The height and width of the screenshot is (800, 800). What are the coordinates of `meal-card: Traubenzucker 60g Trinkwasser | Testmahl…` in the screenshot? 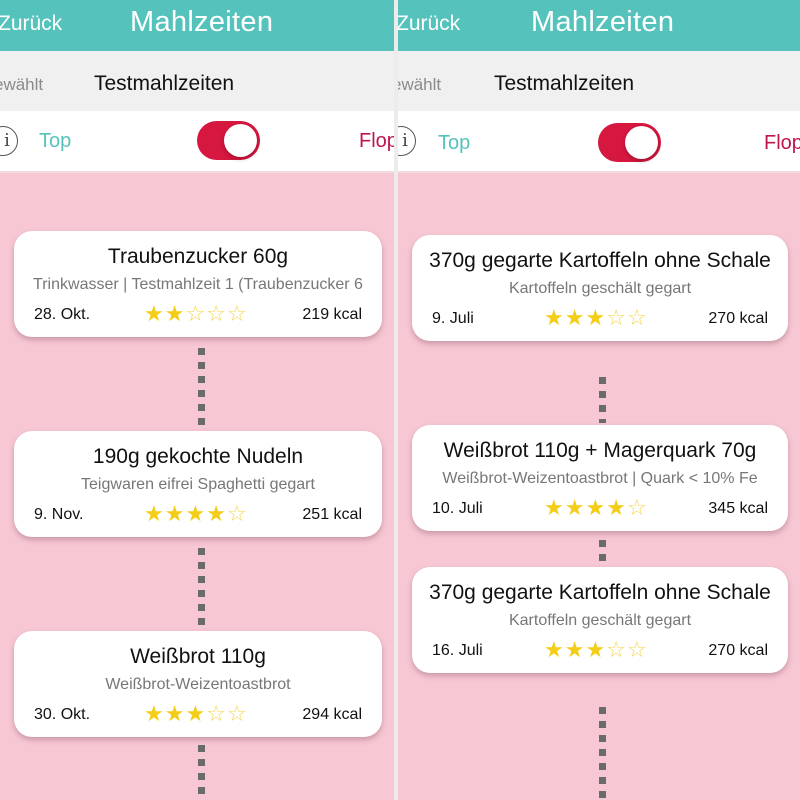 It's located at (198, 284).